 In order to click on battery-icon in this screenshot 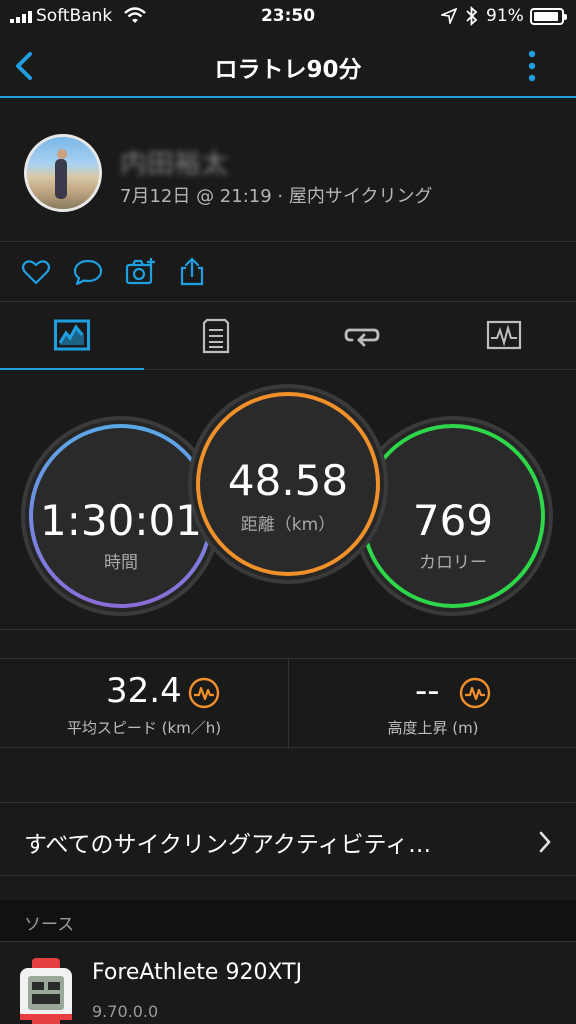, I will do `click(548, 16)`.